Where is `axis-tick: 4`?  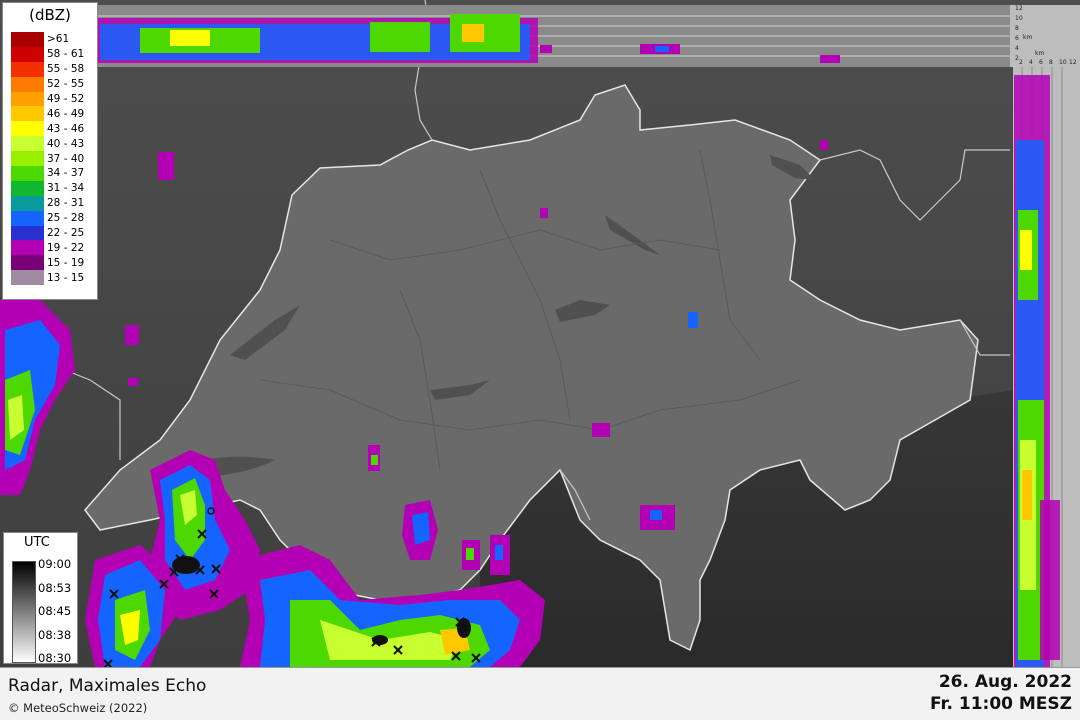 axis-tick: 4 is located at coordinates (1031, 62).